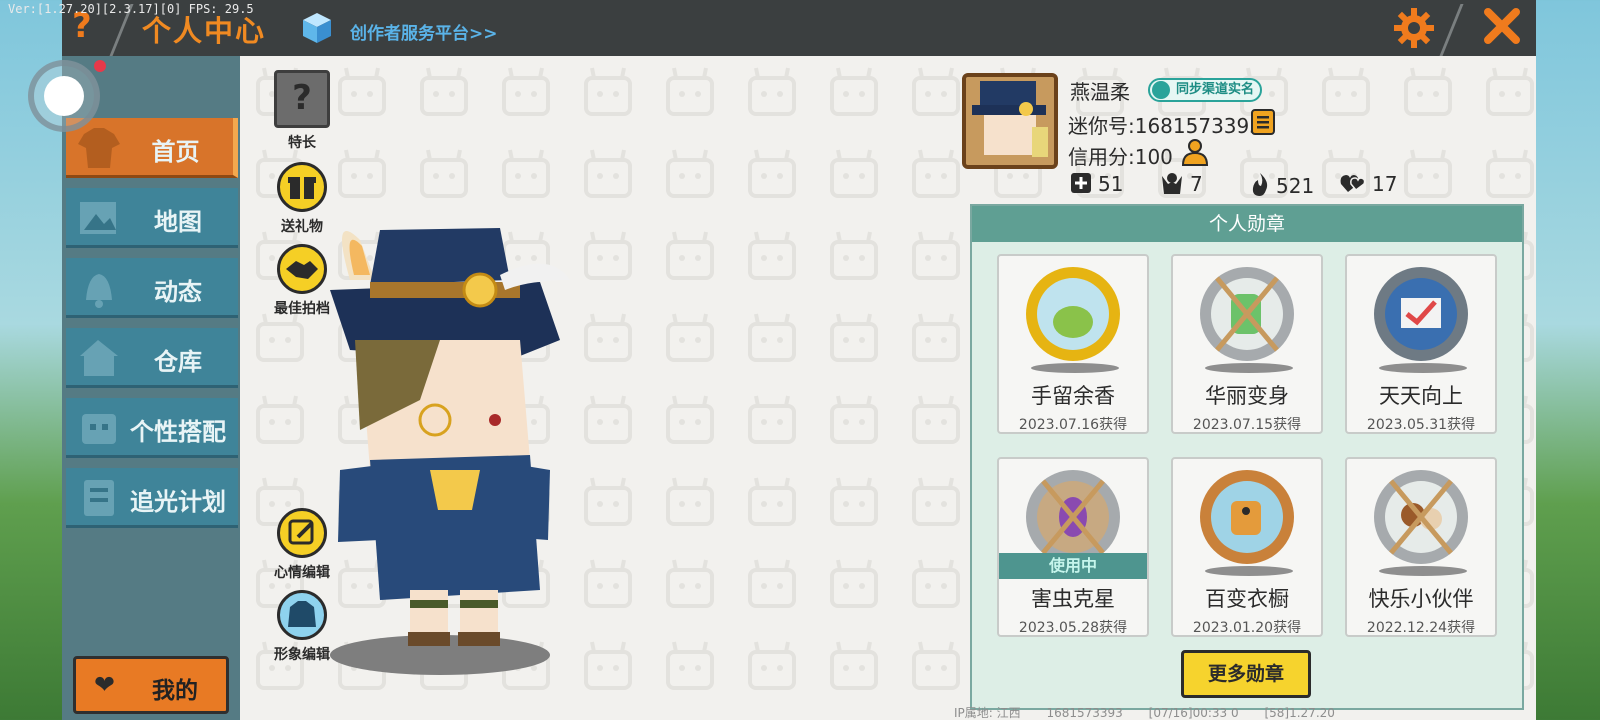 The width and height of the screenshot is (1600, 720). Describe the element at coordinates (1421, 628) in the screenshot. I see `medal-date: 2022.12.24获得` at that location.